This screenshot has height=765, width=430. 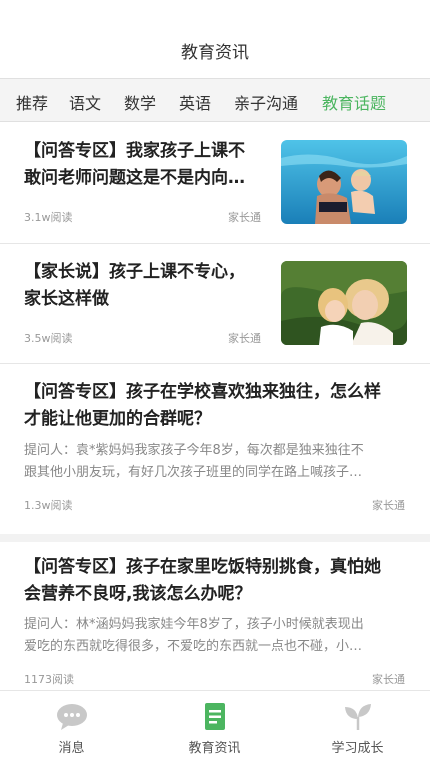 What do you see at coordinates (134, 151) in the screenshot?
I see `article-title-line: 【问答专区】我家孩子上课不` at bounding box center [134, 151].